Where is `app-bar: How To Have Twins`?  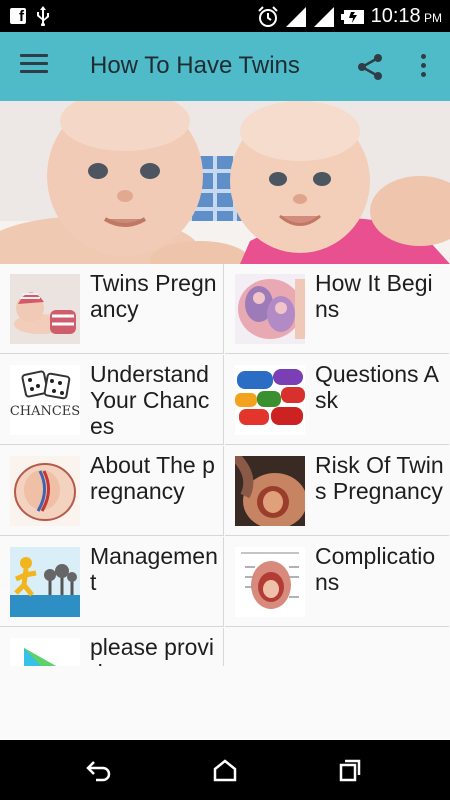
app-bar: How To Have Twins is located at coordinates (225, 66).